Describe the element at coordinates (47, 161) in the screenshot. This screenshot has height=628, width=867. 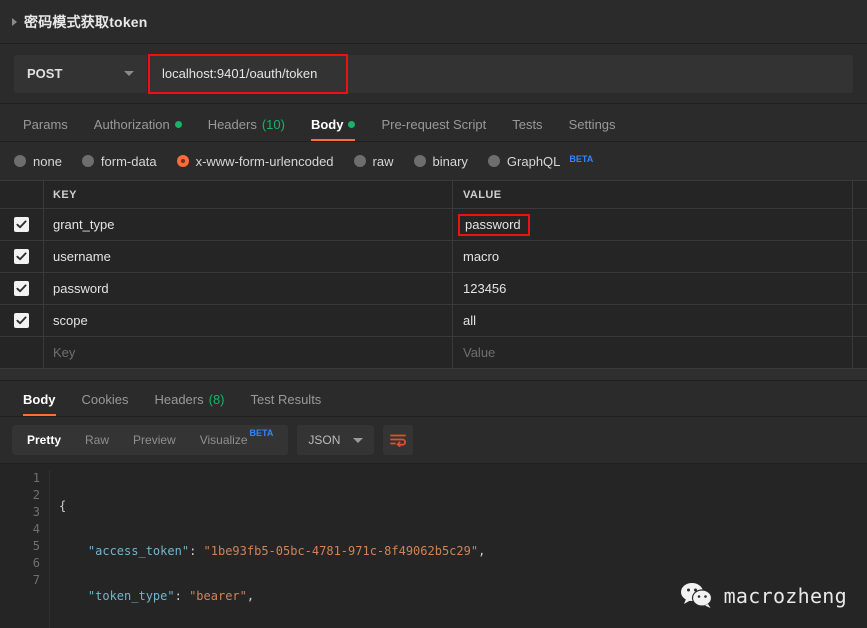
I see `radio-label: none` at that location.